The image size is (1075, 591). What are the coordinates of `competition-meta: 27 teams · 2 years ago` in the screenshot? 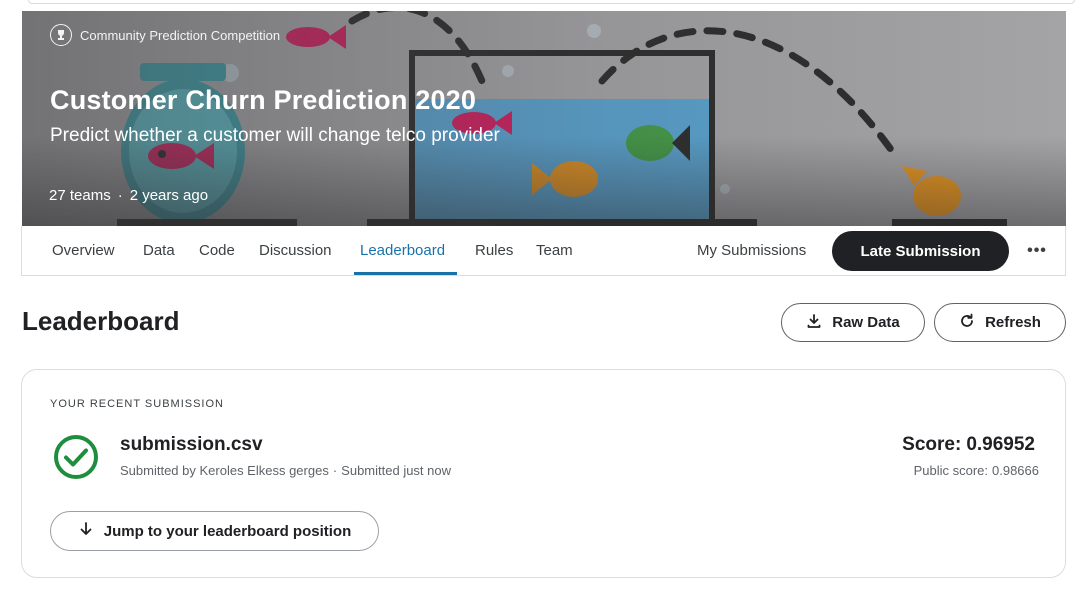 It's located at (128, 195).